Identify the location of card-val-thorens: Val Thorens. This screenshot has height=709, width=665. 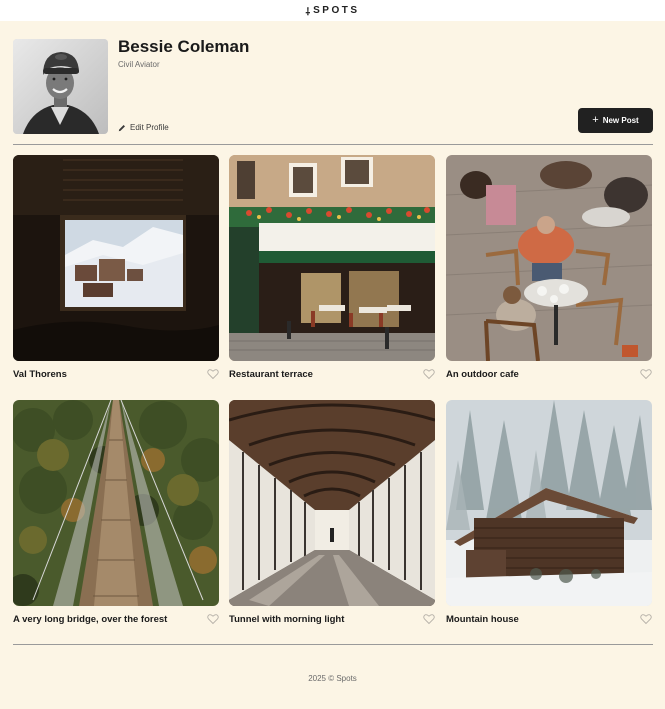
(116, 271).